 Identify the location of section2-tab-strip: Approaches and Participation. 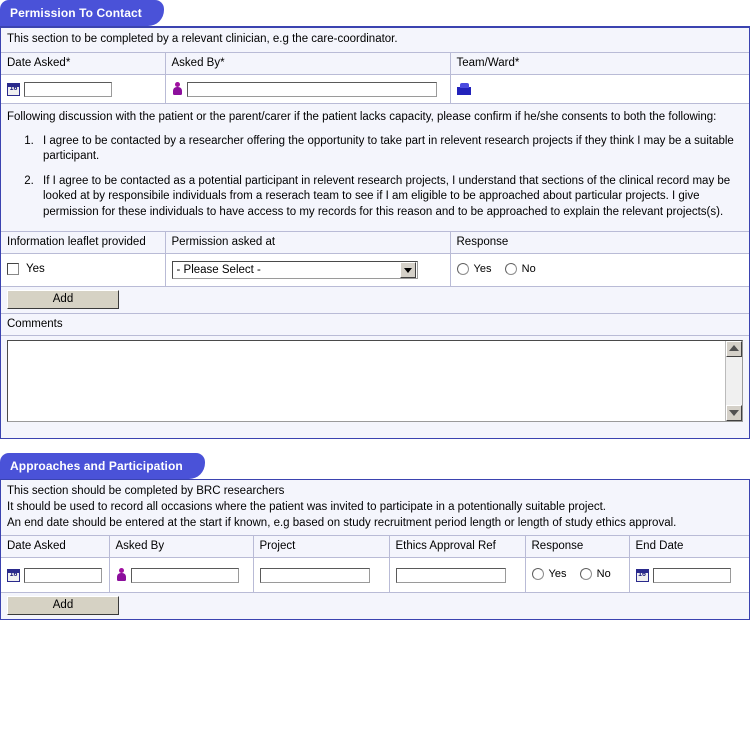
(375, 466).